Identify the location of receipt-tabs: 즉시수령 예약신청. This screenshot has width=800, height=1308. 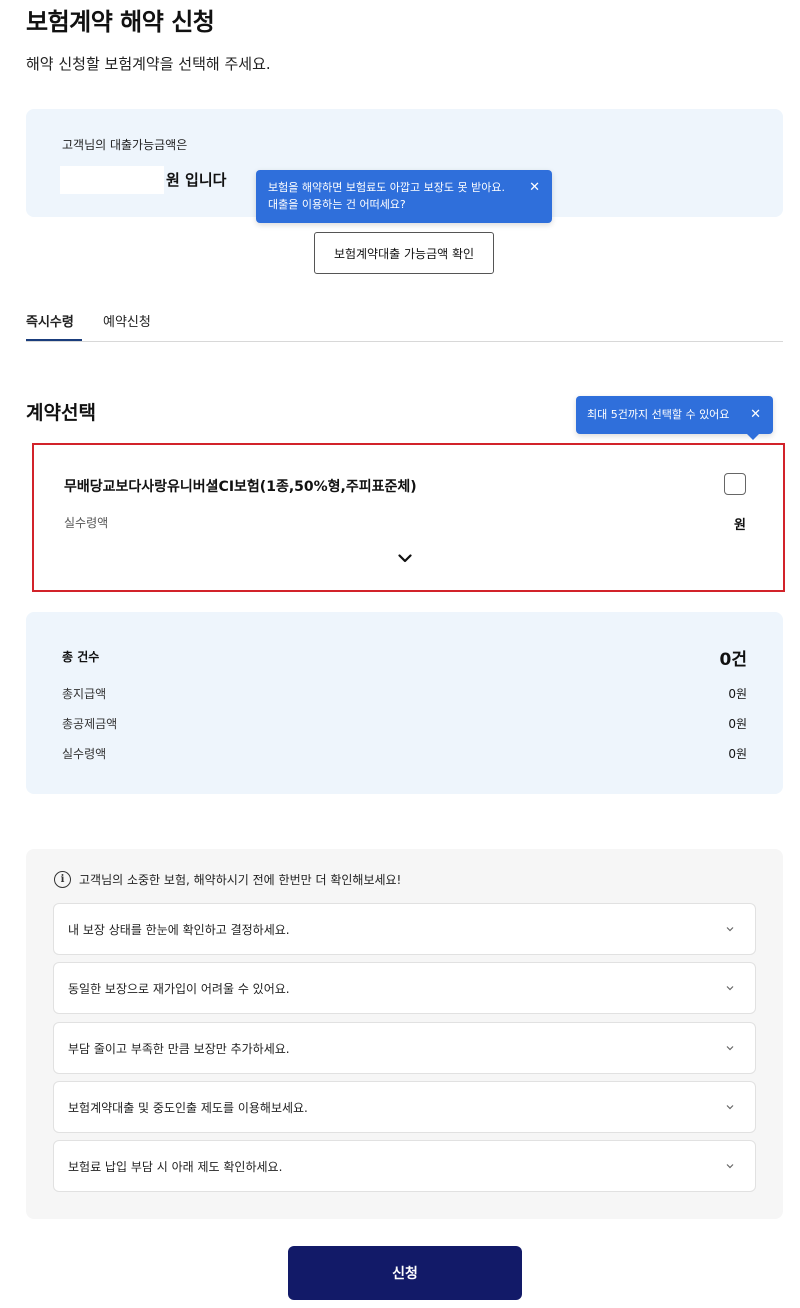
(404, 325).